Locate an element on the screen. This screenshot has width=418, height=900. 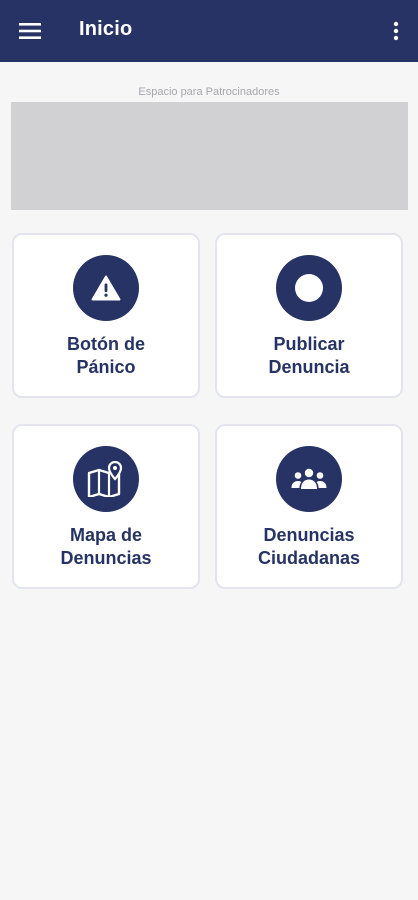
more-options-button is located at coordinates (396, 31).